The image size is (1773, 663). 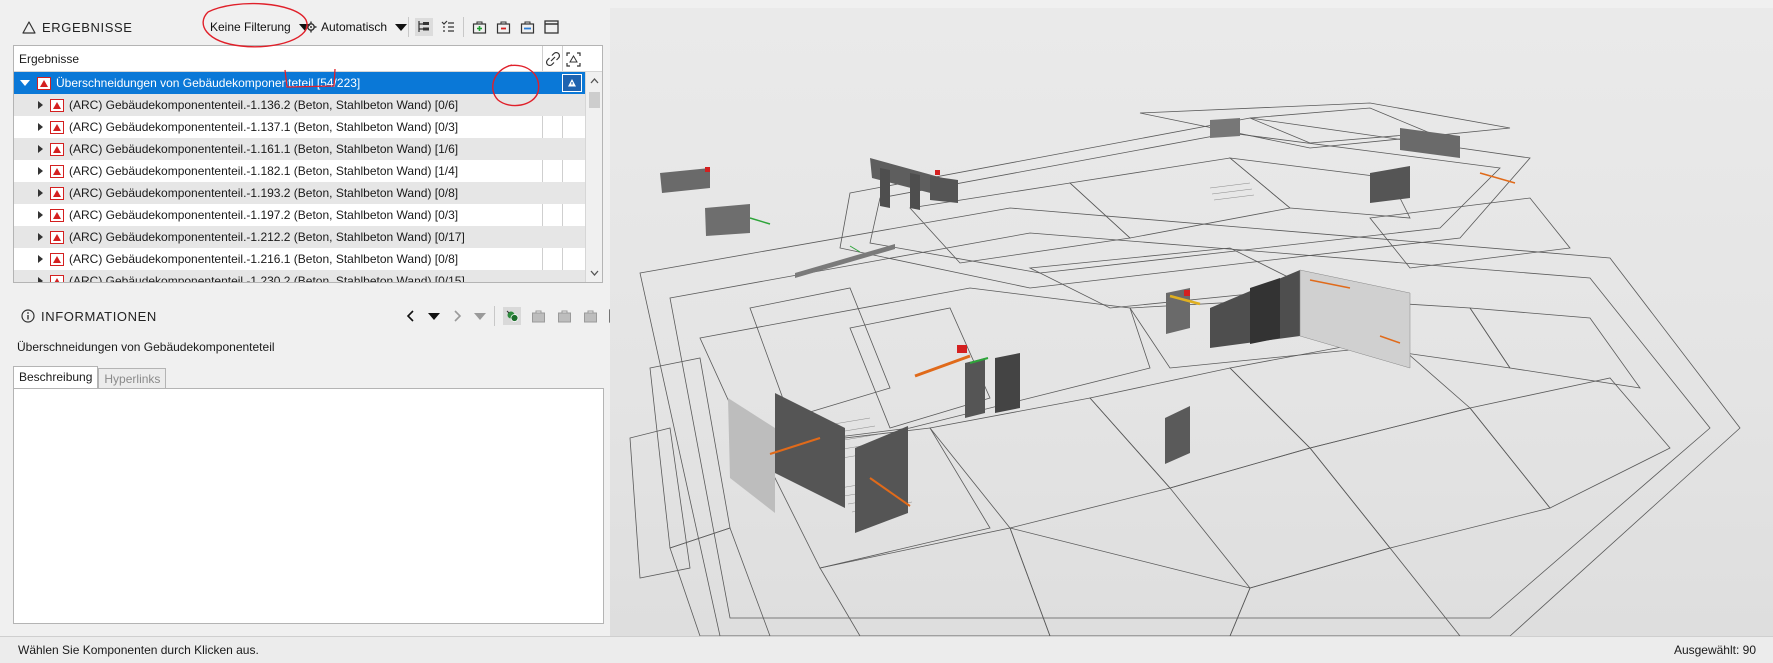 What do you see at coordinates (424, 27) in the screenshot?
I see `tree-view-icon` at bounding box center [424, 27].